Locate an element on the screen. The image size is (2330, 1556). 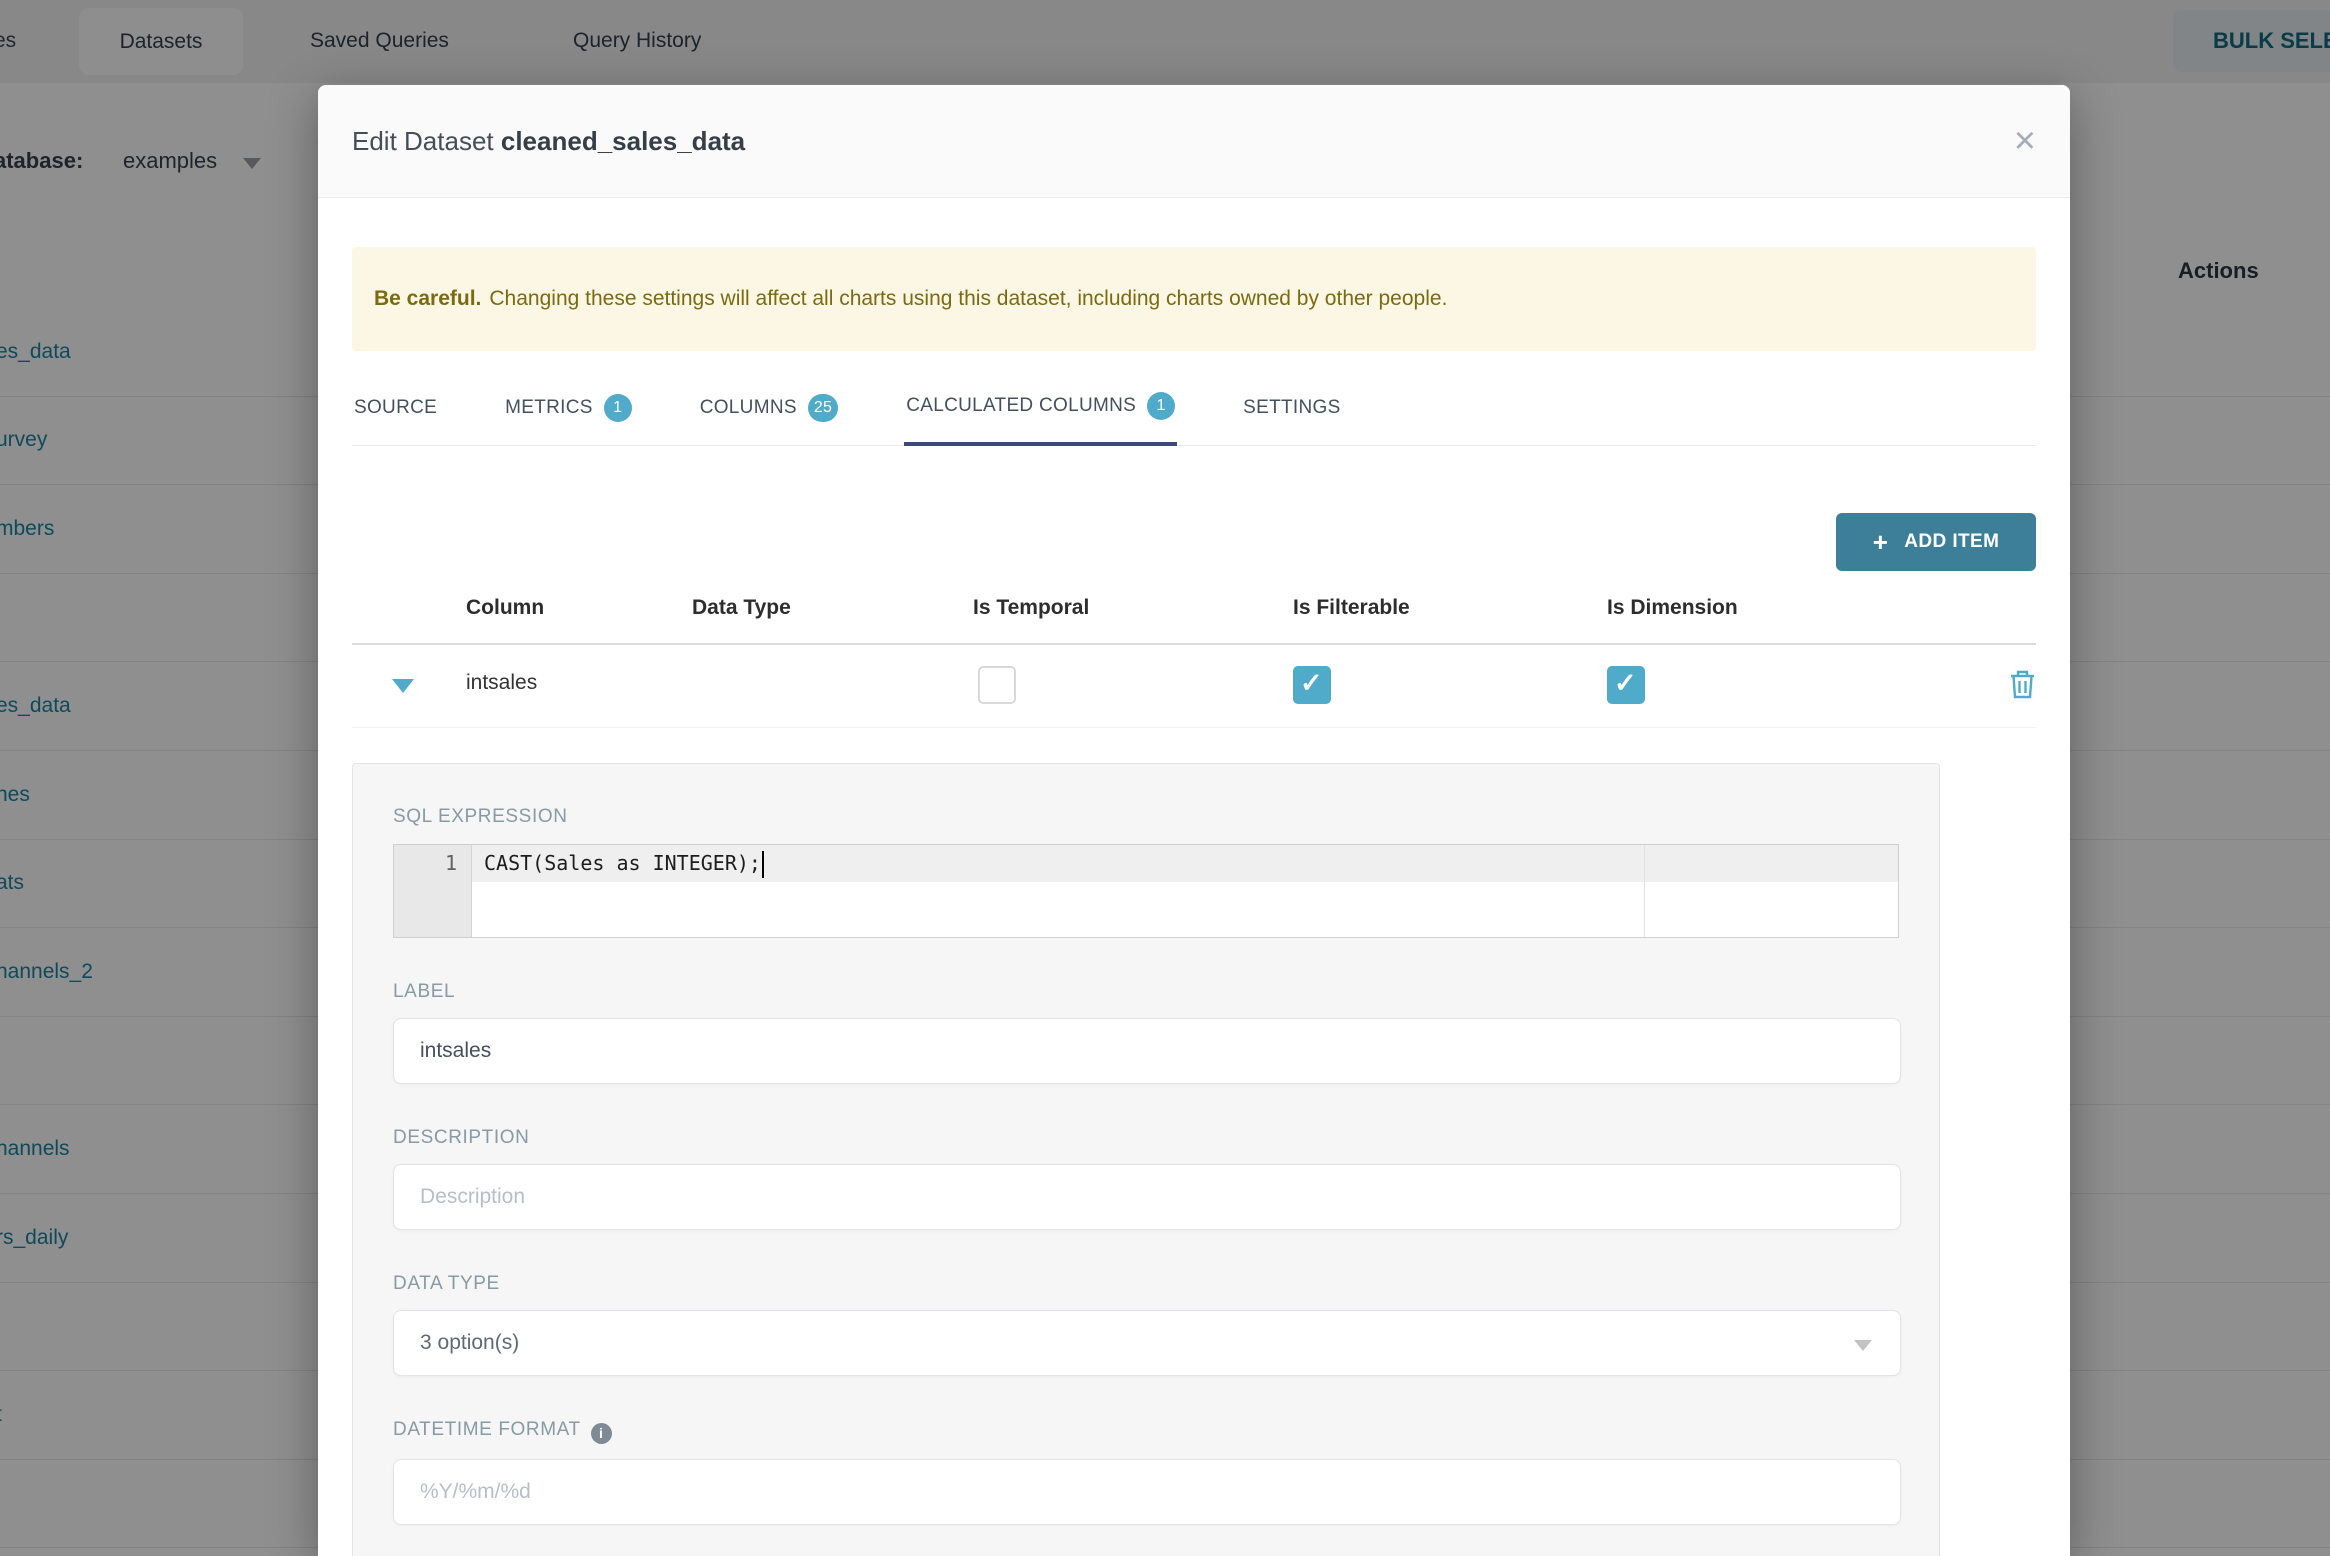
description-field-group: DESCRIPTION is located at coordinates (1147, 1178).